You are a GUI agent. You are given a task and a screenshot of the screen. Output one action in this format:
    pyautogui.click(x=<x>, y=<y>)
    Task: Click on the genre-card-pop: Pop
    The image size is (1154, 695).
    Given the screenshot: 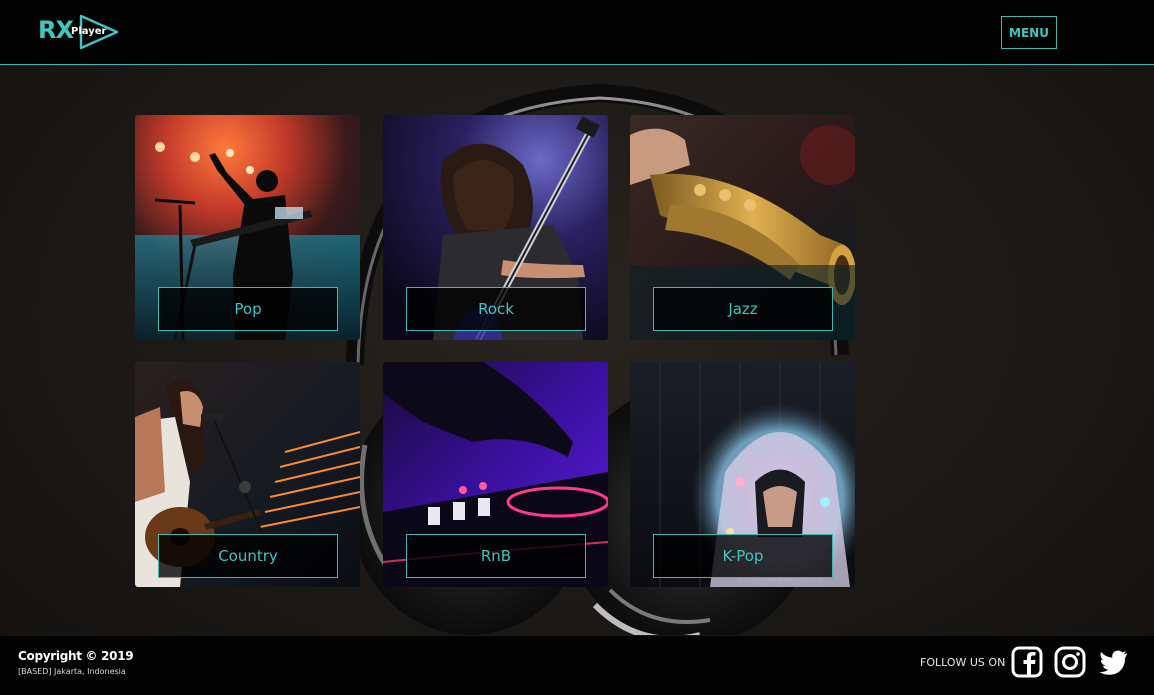 What is the action you would take?
    pyautogui.click(x=247, y=227)
    